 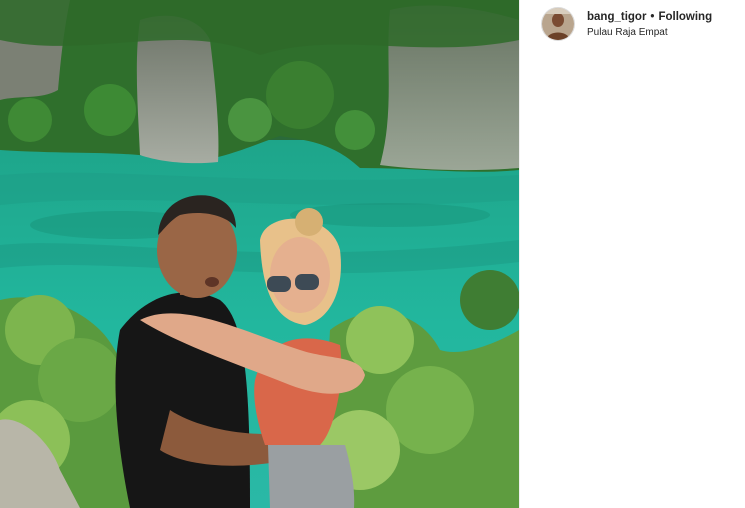 I want to click on location-link: Pulau Raja Empat, so click(x=649, y=33).